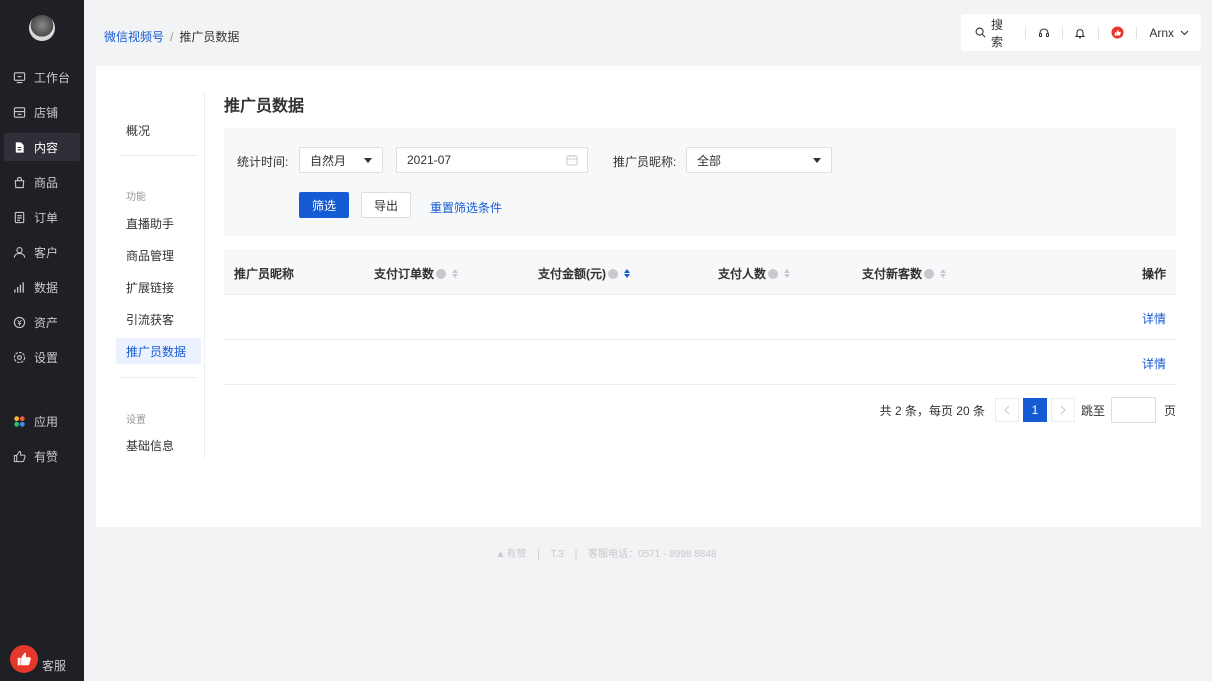 Image resolution: width=1212 pixels, height=681 pixels. I want to click on sidebar-item-goods: 商品, so click(42, 182).